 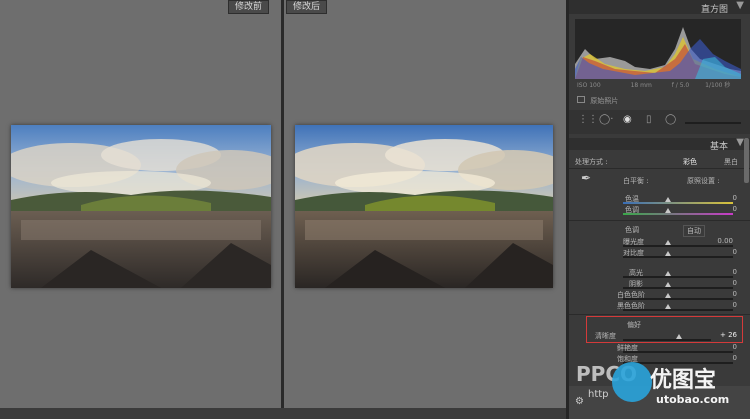 I want to click on exif-focal: 18 mm, so click(x=641, y=85).